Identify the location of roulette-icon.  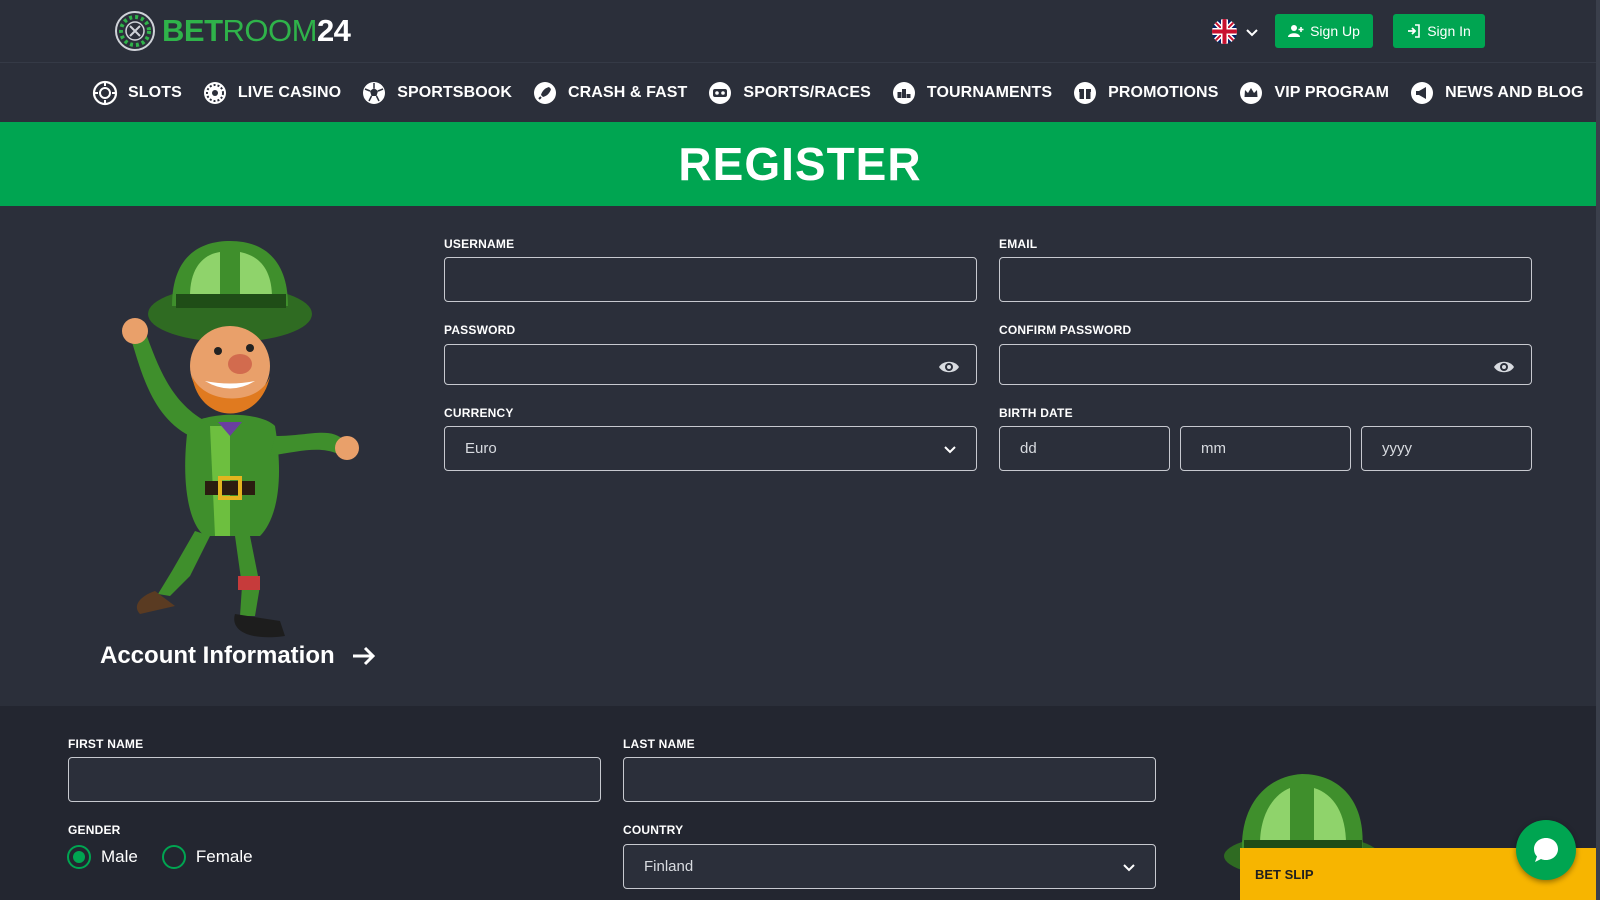
(214, 93).